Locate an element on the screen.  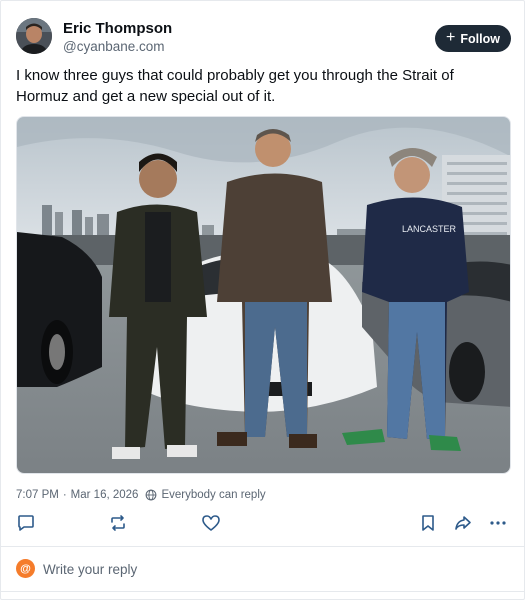
author-name: Eric Thompson is located at coordinates (117, 28).